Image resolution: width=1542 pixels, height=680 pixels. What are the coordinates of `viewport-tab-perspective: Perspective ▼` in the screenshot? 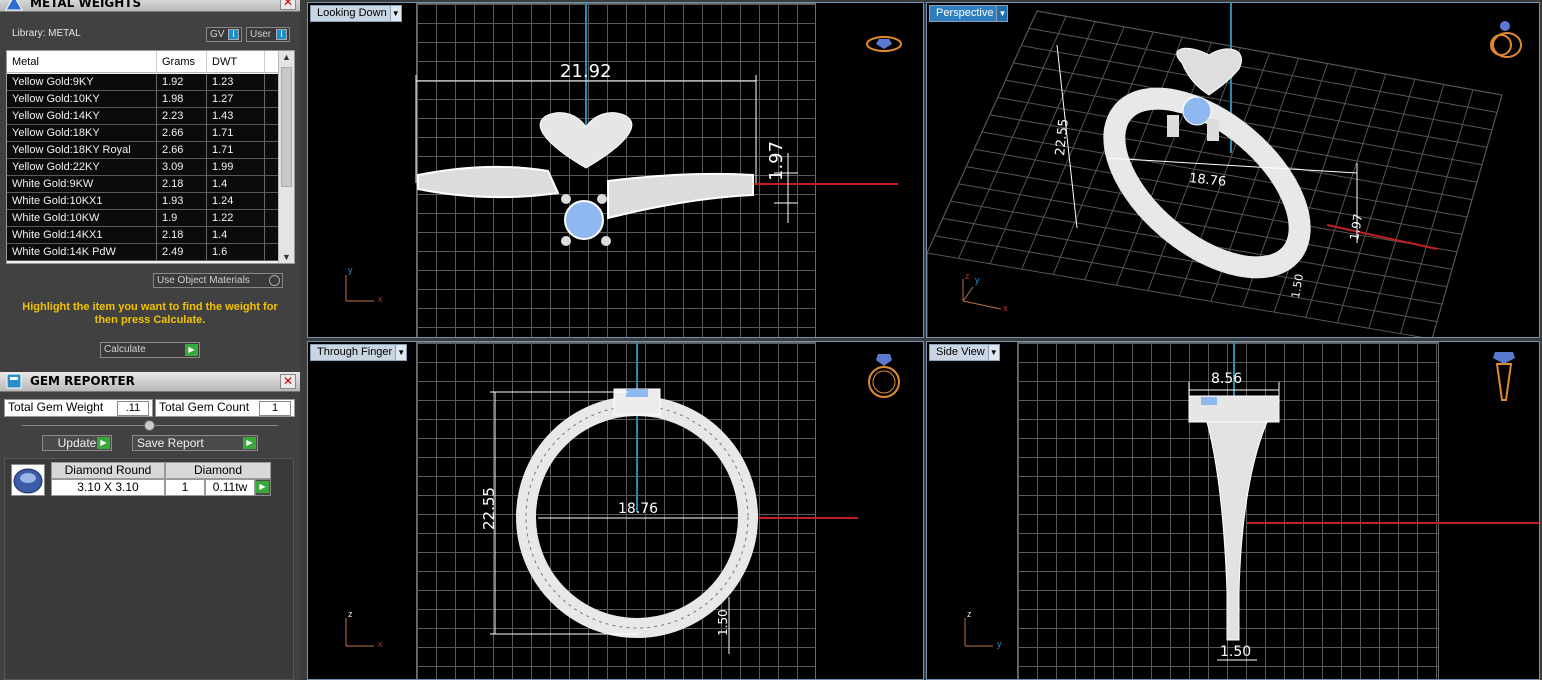 It's located at (969, 13).